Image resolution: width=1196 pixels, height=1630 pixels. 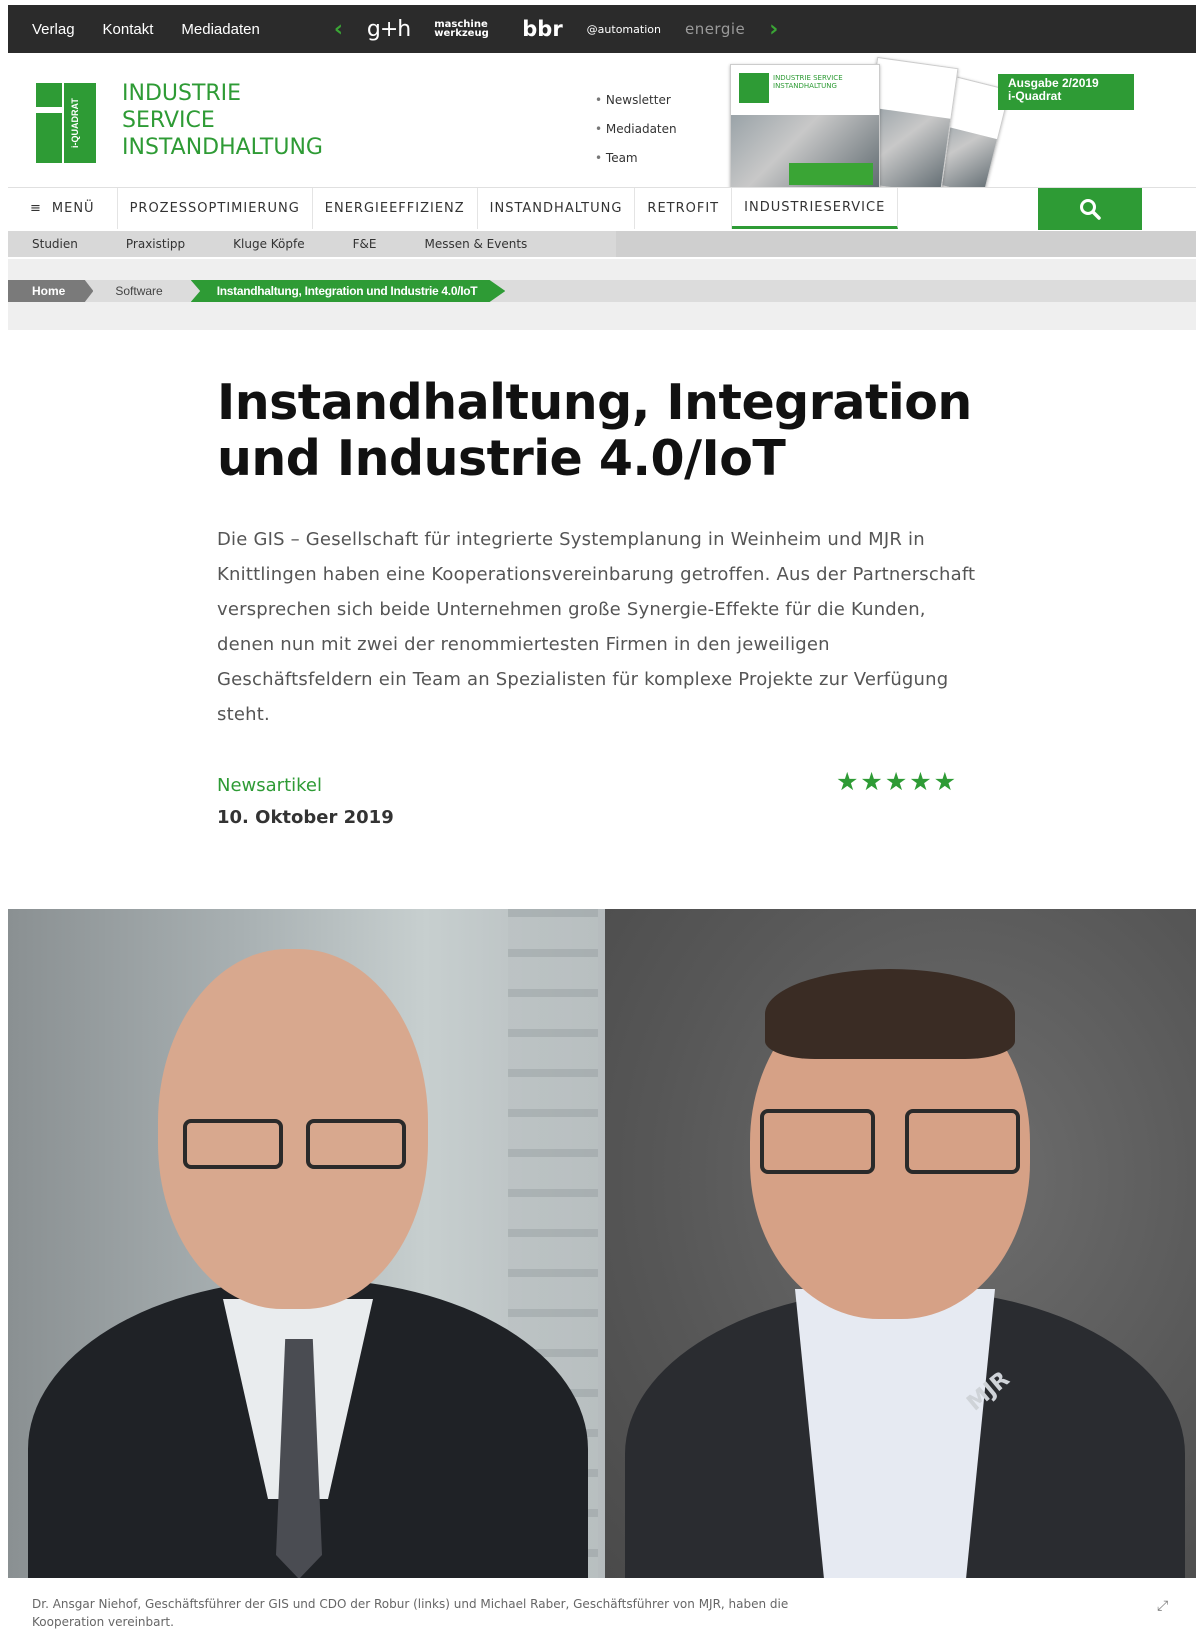 I want to click on issue-badge: Ausgabe 2/2019 i-Quadrat, so click(x=1066, y=92).